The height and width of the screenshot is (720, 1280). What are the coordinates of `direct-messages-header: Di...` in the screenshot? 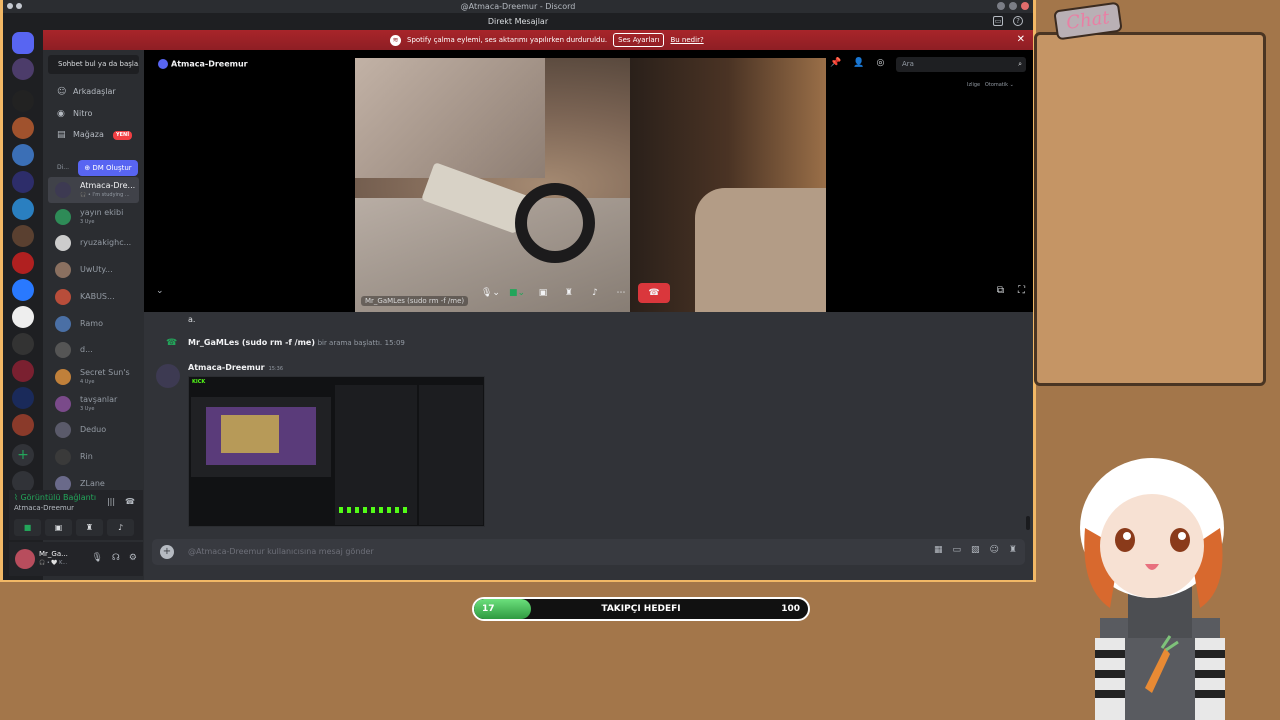 It's located at (63, 167).